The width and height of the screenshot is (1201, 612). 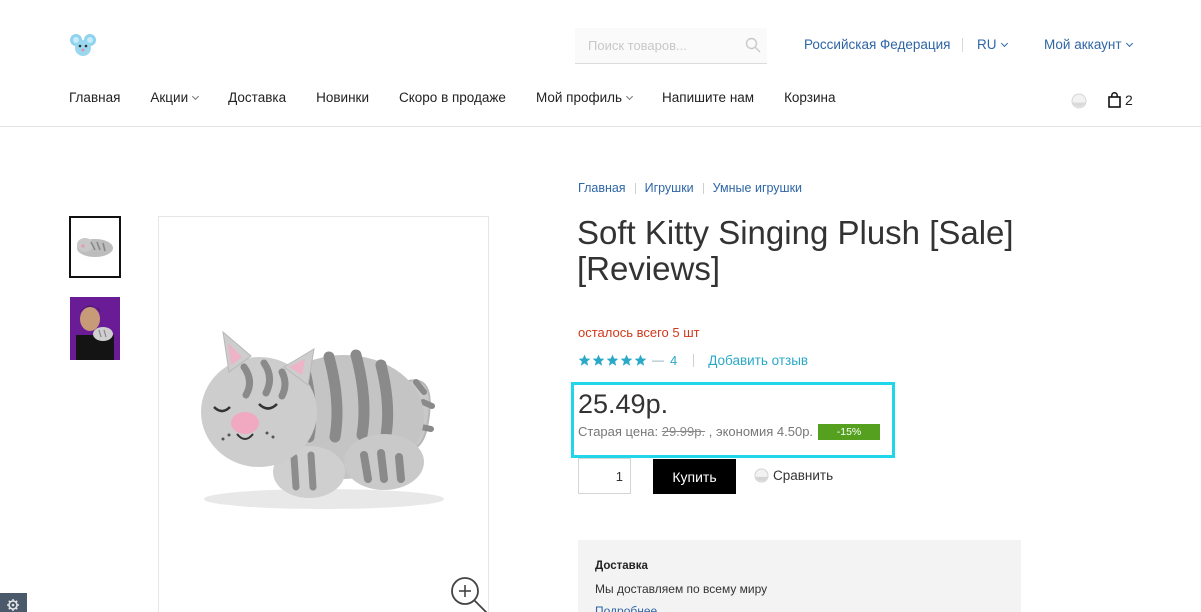 I want to click on account-menu: Мой аккаунт, so click(x=1088, y=44).